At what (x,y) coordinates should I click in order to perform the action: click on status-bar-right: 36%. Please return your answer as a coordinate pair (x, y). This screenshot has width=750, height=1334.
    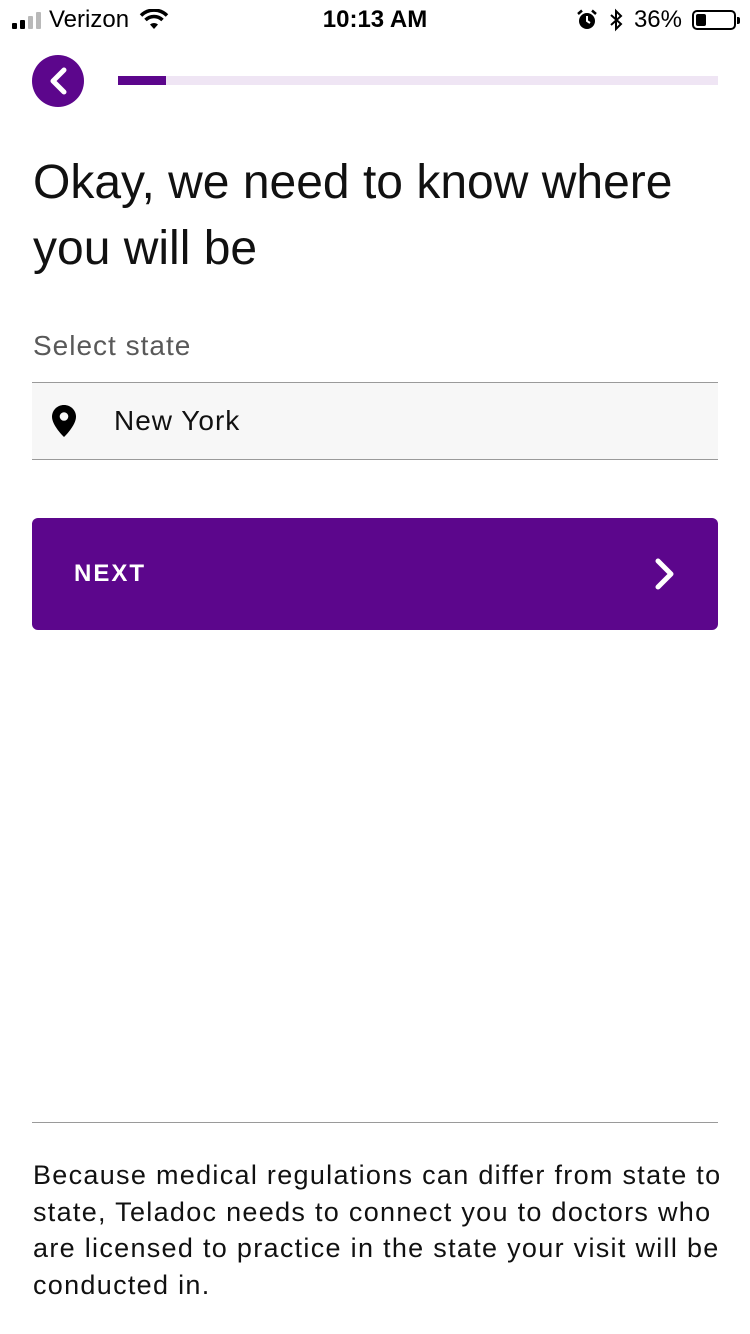
    Looking at the image, I should click on (658, 20).